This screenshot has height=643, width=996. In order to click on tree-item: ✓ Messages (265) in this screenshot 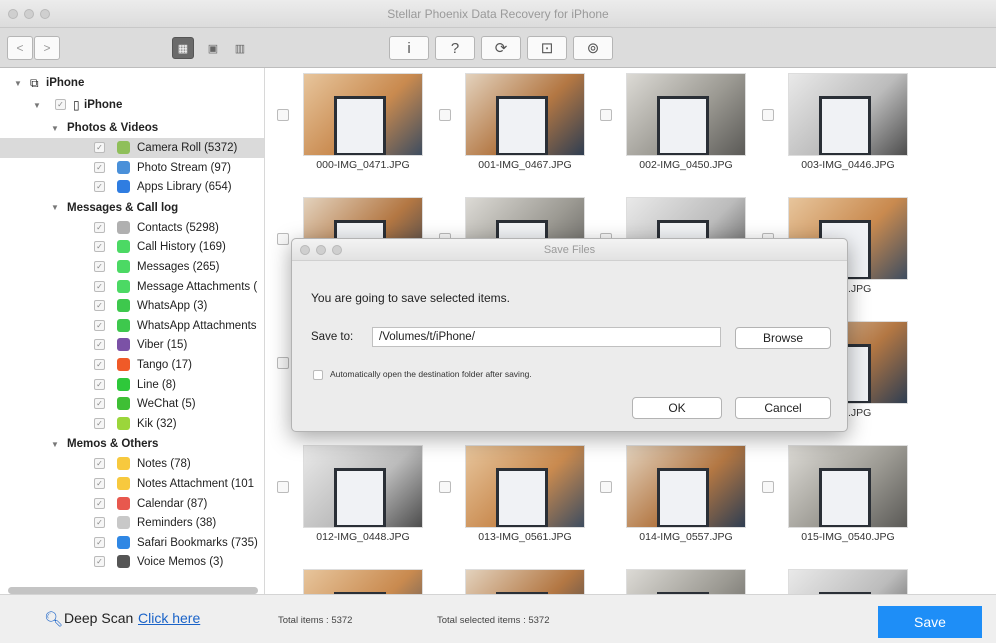, I will do `click(132, 267)`.